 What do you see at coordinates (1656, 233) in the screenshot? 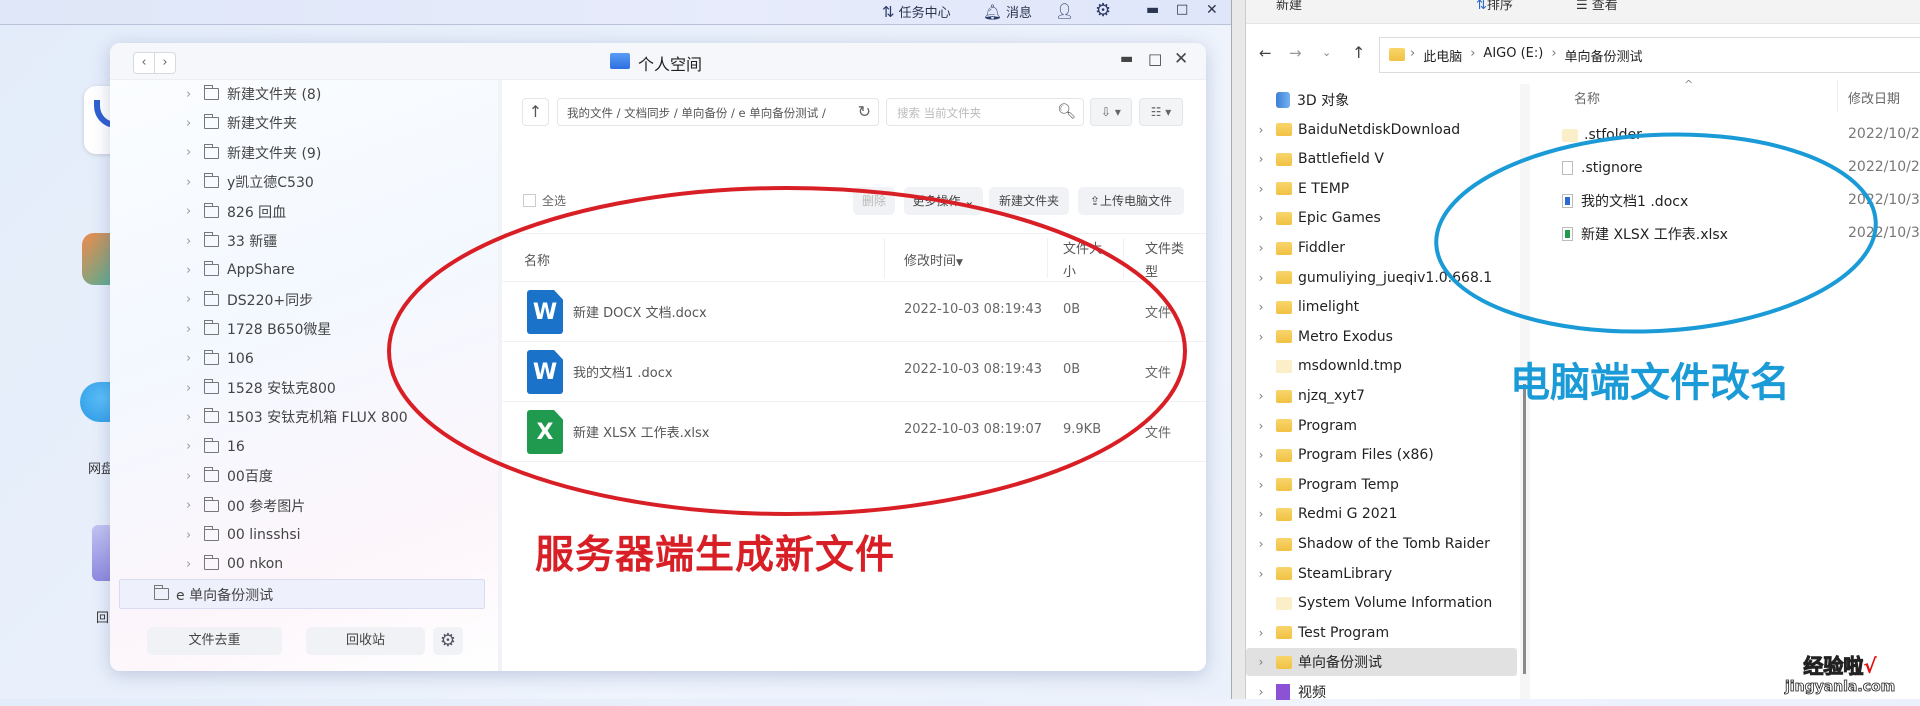
I see `blue-annotation-ellipse` at bounding box center [1656, 233].